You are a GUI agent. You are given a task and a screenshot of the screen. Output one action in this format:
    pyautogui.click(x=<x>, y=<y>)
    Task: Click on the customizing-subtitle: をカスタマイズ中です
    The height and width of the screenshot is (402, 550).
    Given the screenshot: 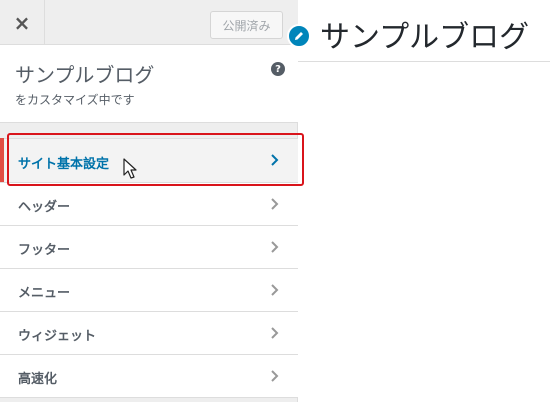 What is the action you would take?
    pyautogui.click(x=75, y=100)
    